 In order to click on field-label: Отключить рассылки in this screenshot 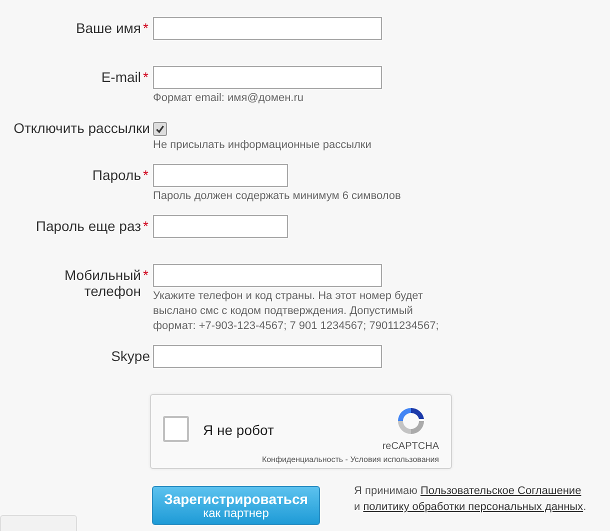, I will do `click(82, 128)`.